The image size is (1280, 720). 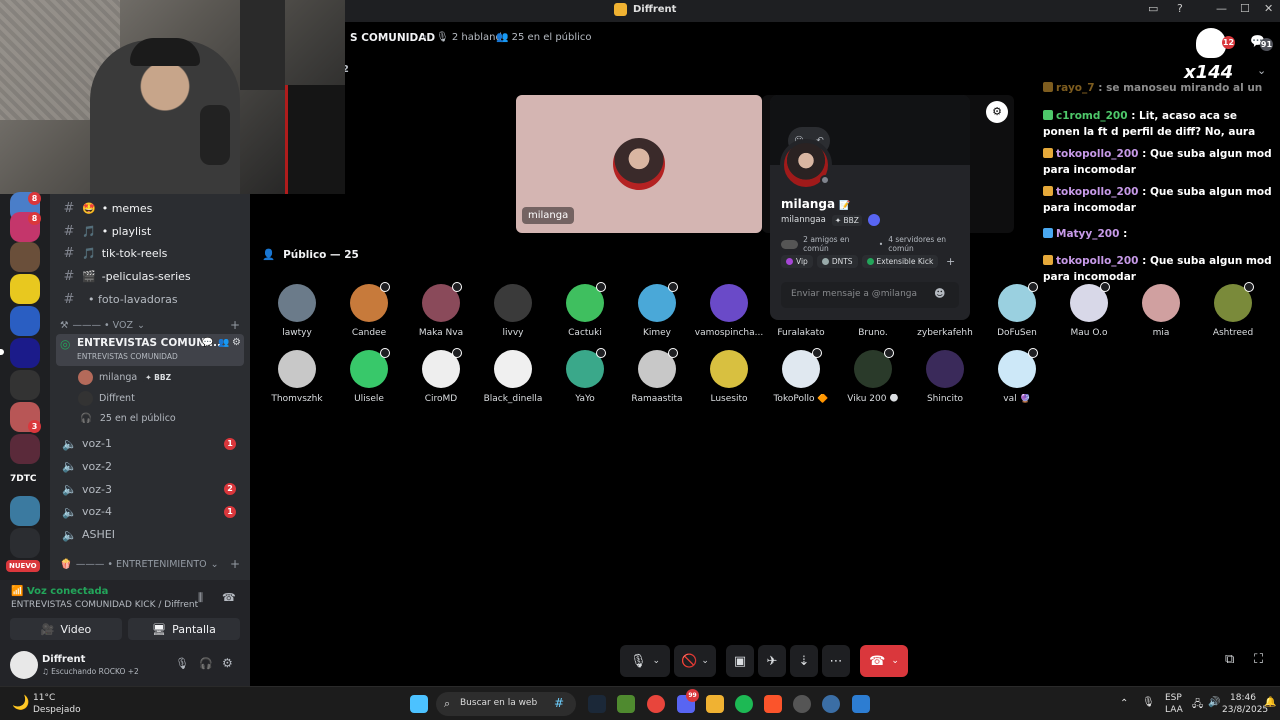 I want to click on audience-name: Black_dinella, so click(x=513, y=399).